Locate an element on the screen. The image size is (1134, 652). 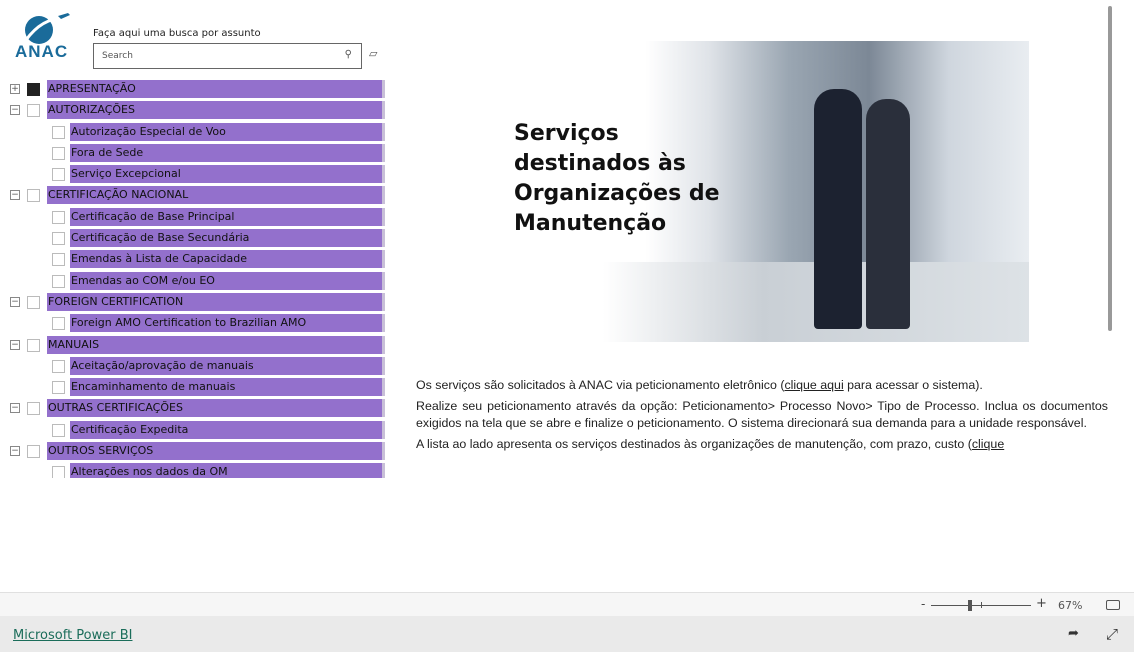
tree-item: − CERTIFICAÇÃO NACIONAL is located at coordinates (194, 195).